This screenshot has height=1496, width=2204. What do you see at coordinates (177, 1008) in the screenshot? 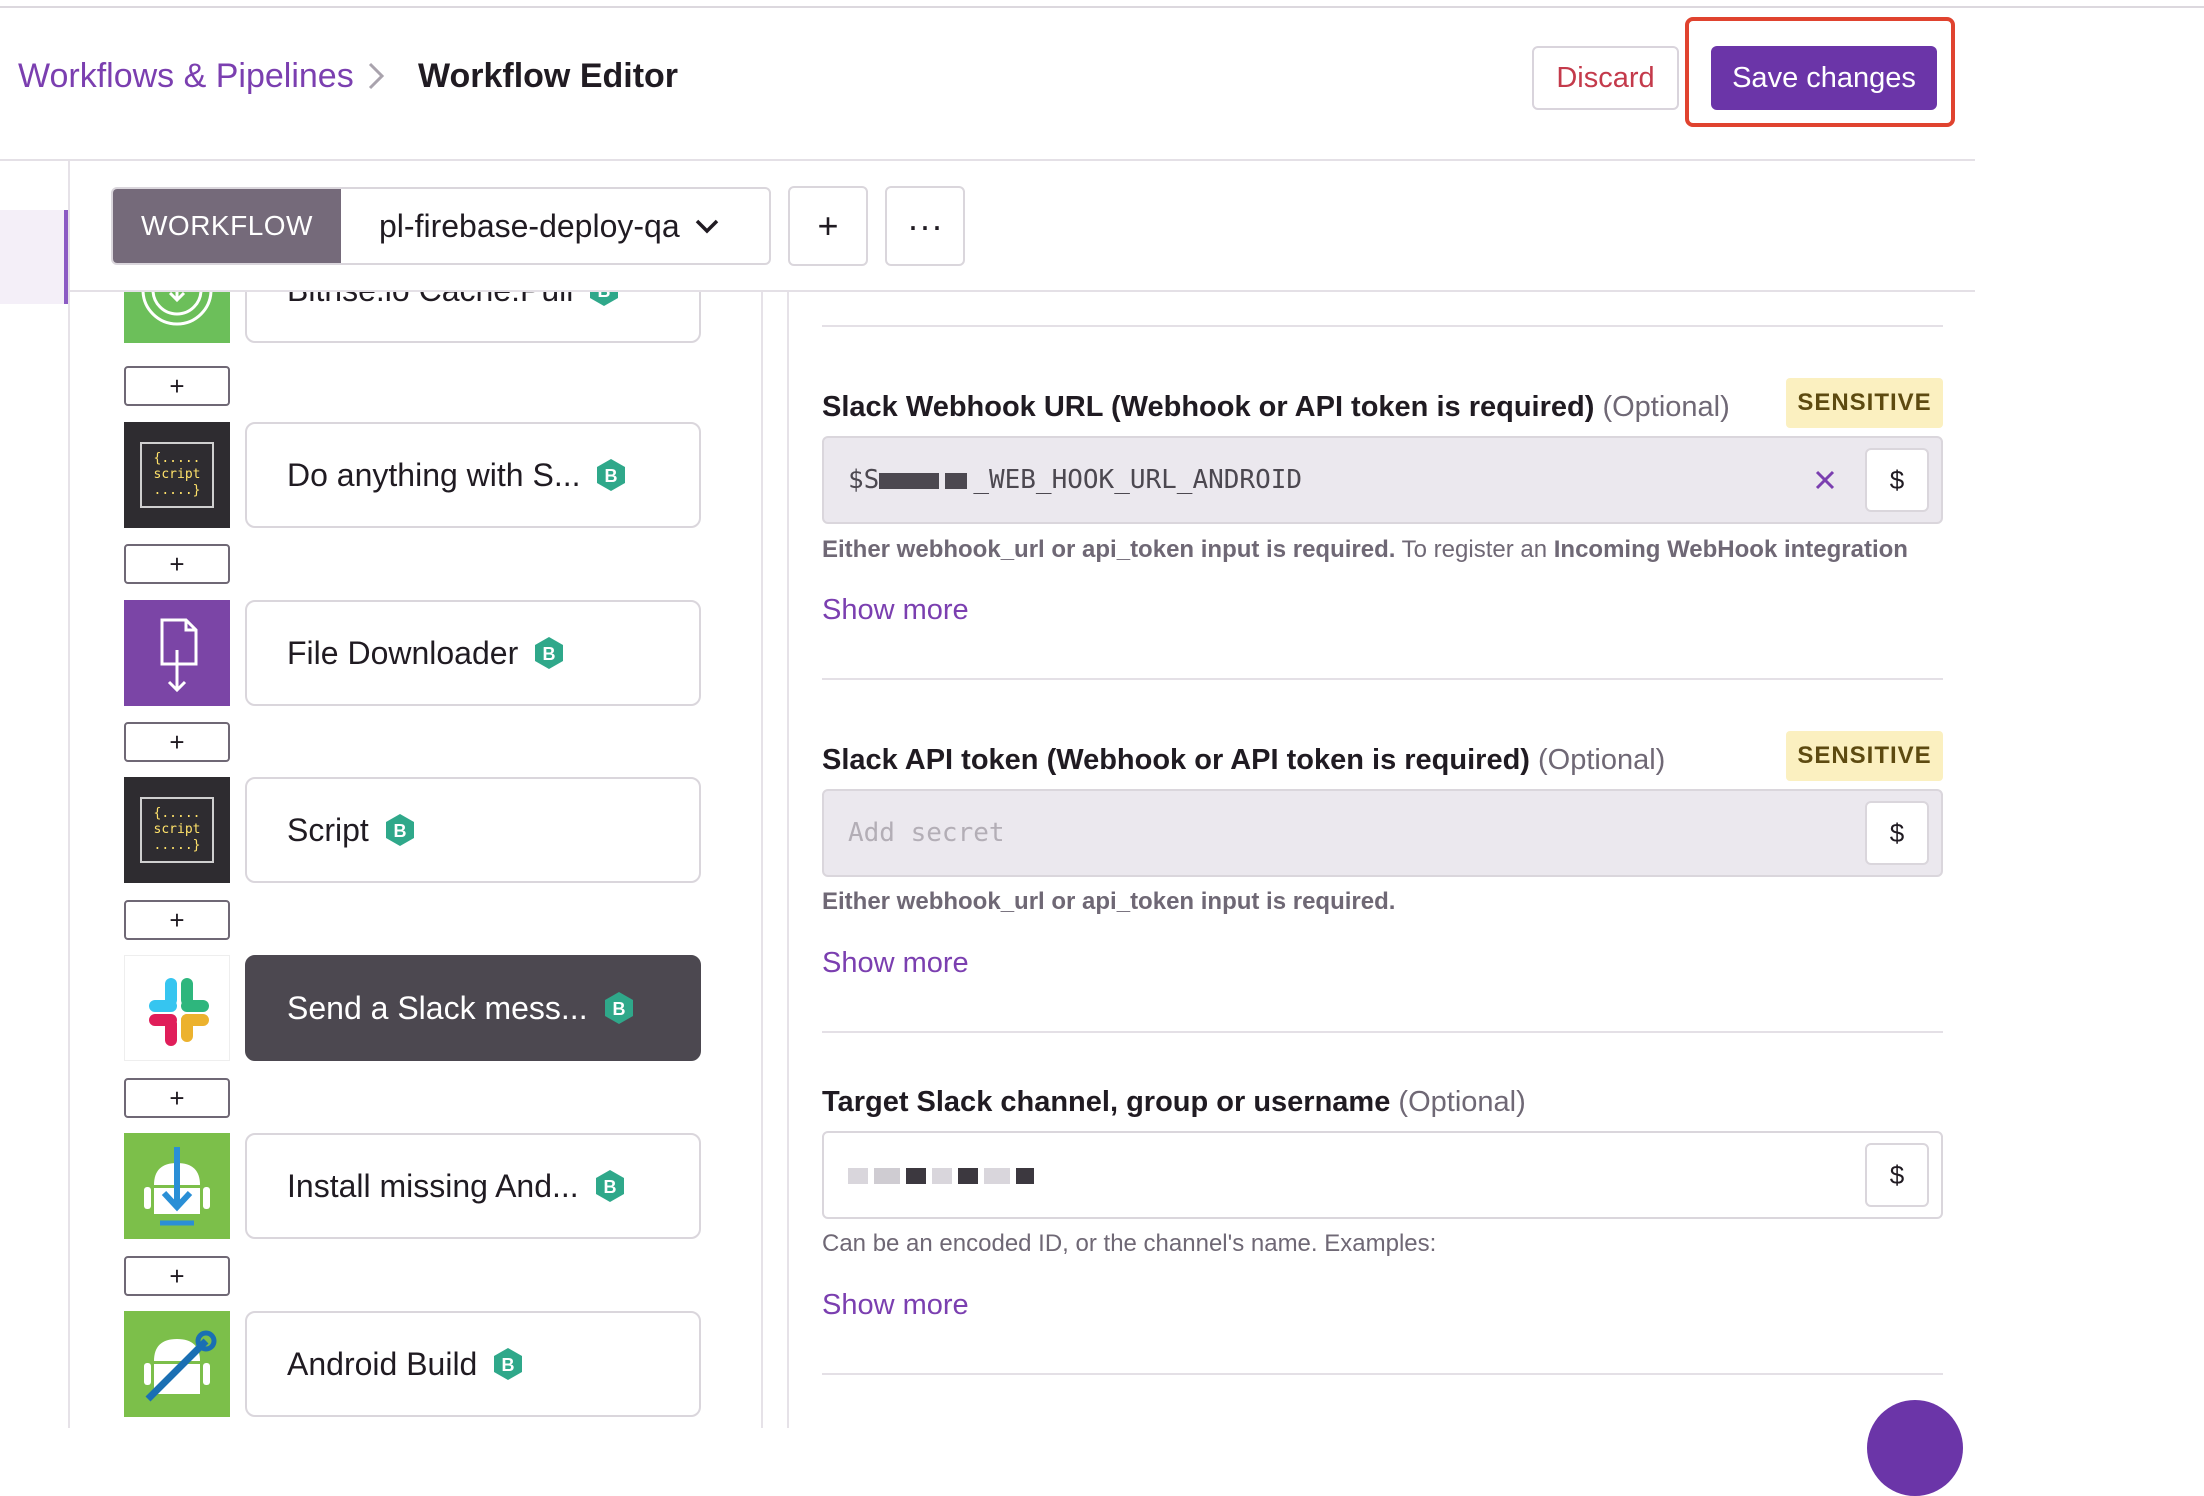
I see `slack-icon` at bounding box center [177, 1008].